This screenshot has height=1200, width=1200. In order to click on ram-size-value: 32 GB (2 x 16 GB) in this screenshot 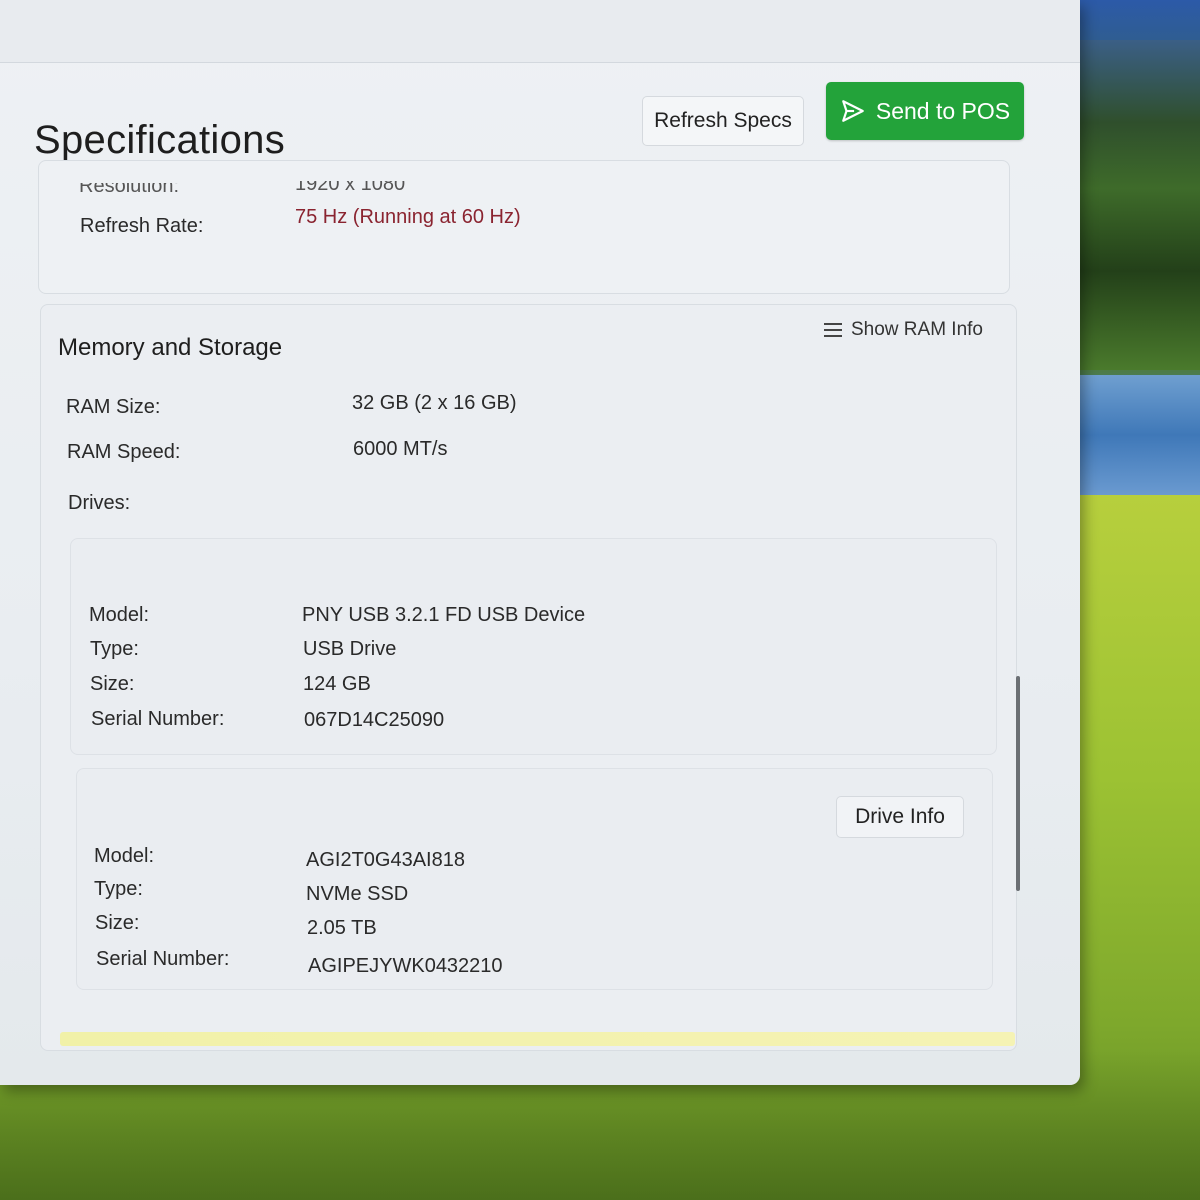, I will do `click(434, 403)`.